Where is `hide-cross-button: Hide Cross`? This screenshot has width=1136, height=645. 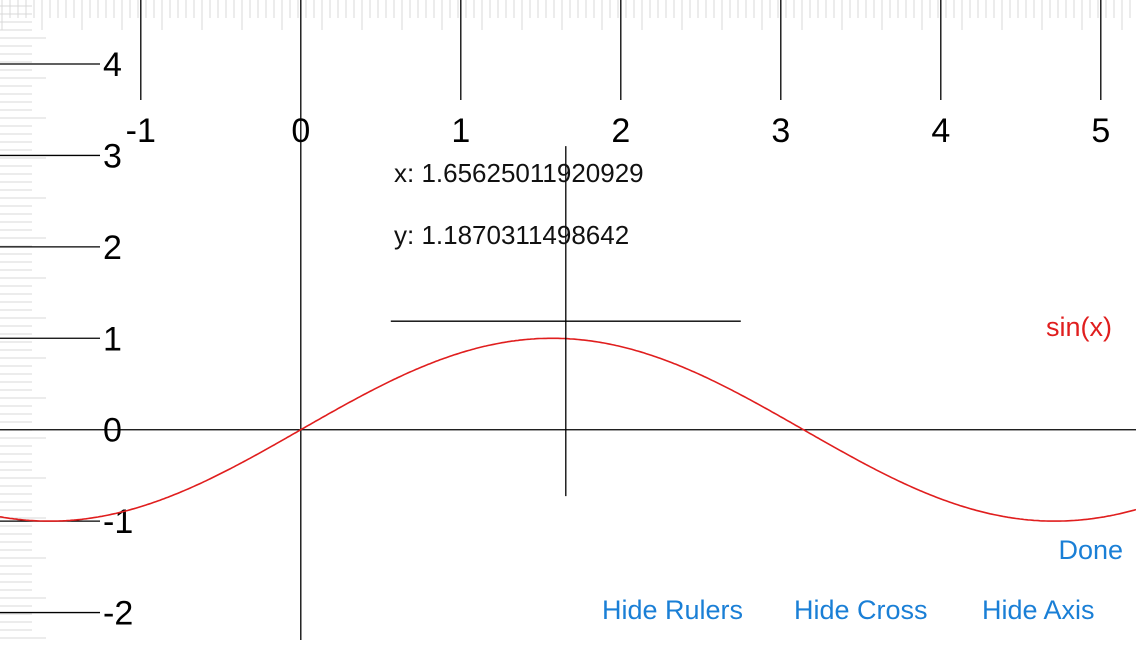 hide-cross-button: Hide Cross is located at coordinates (861, 610).